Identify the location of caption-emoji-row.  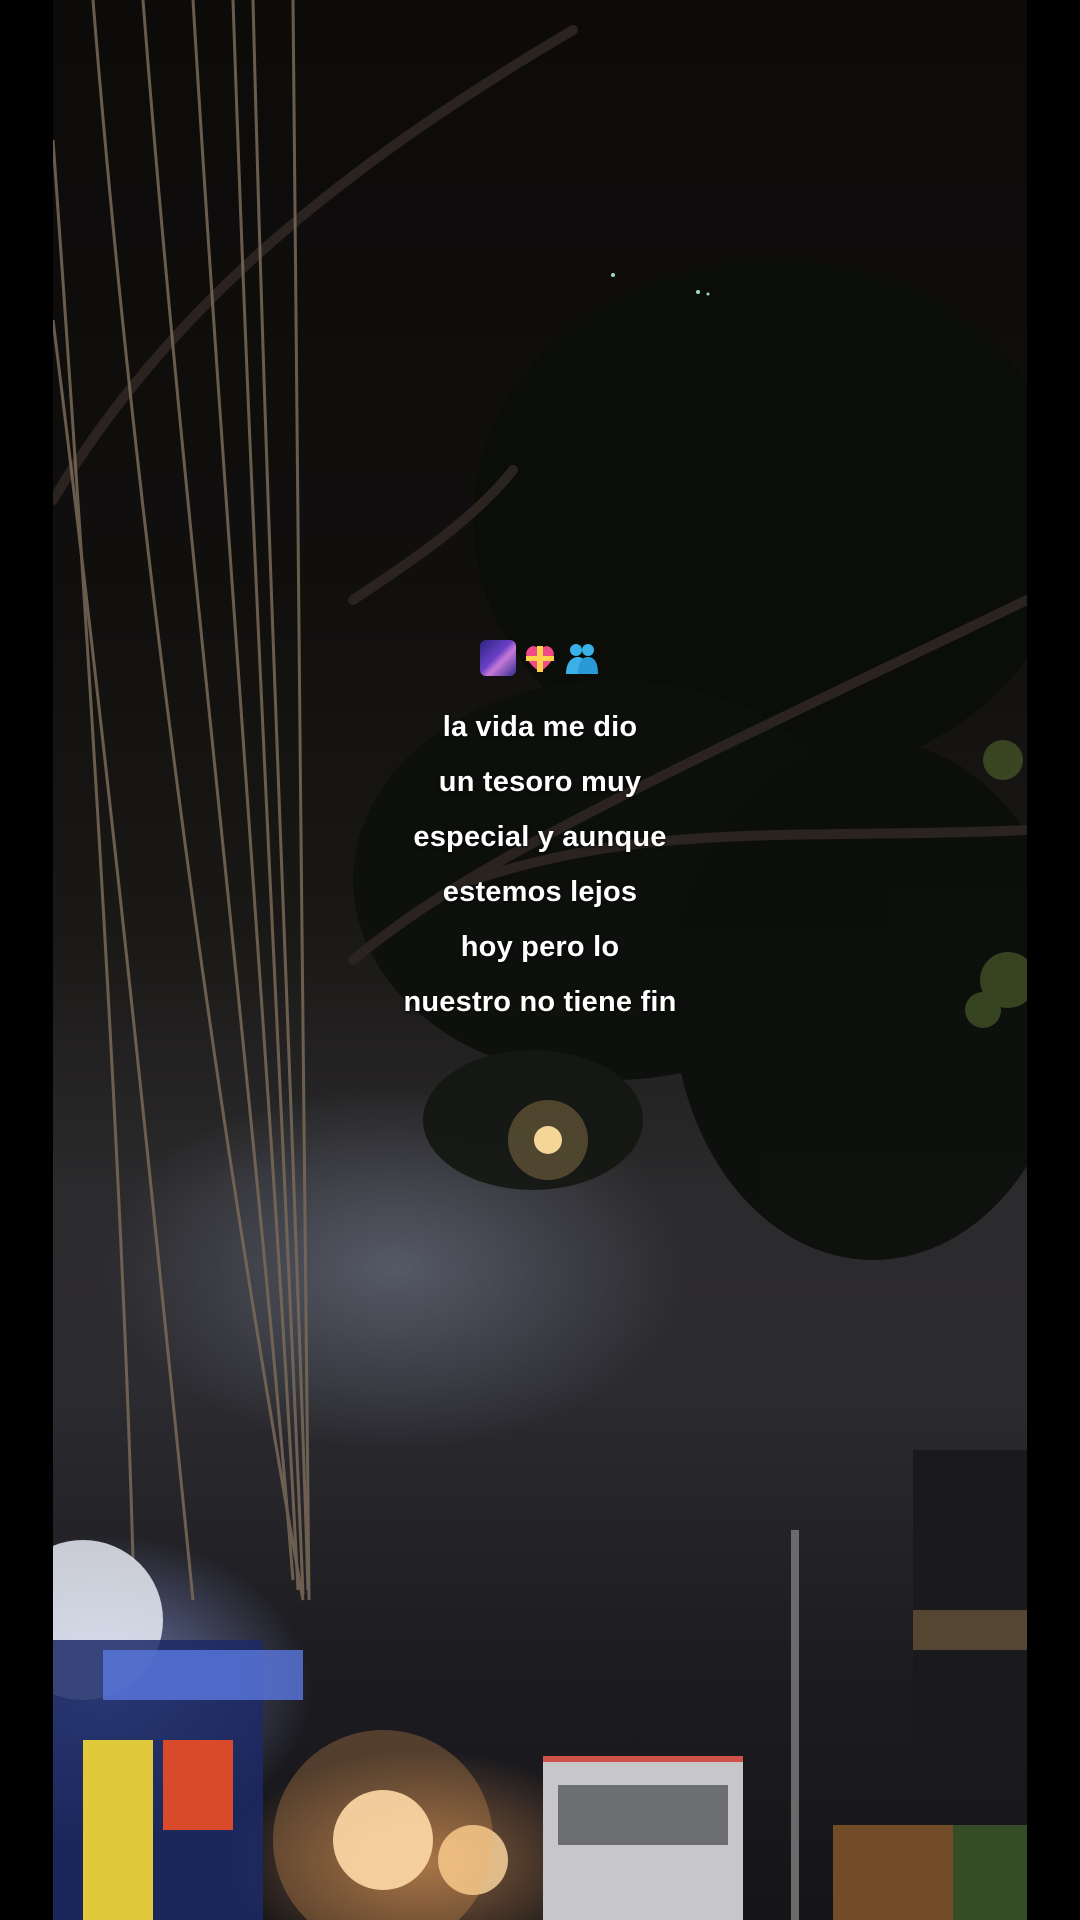
(540, 659).